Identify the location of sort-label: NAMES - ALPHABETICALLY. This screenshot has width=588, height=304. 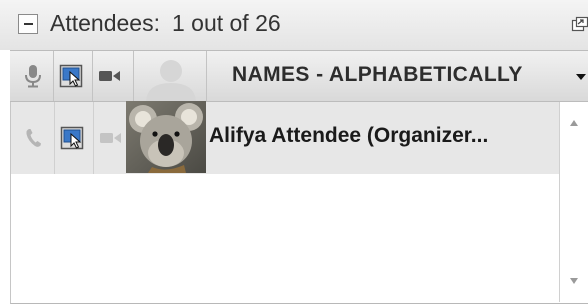
(377, 75).